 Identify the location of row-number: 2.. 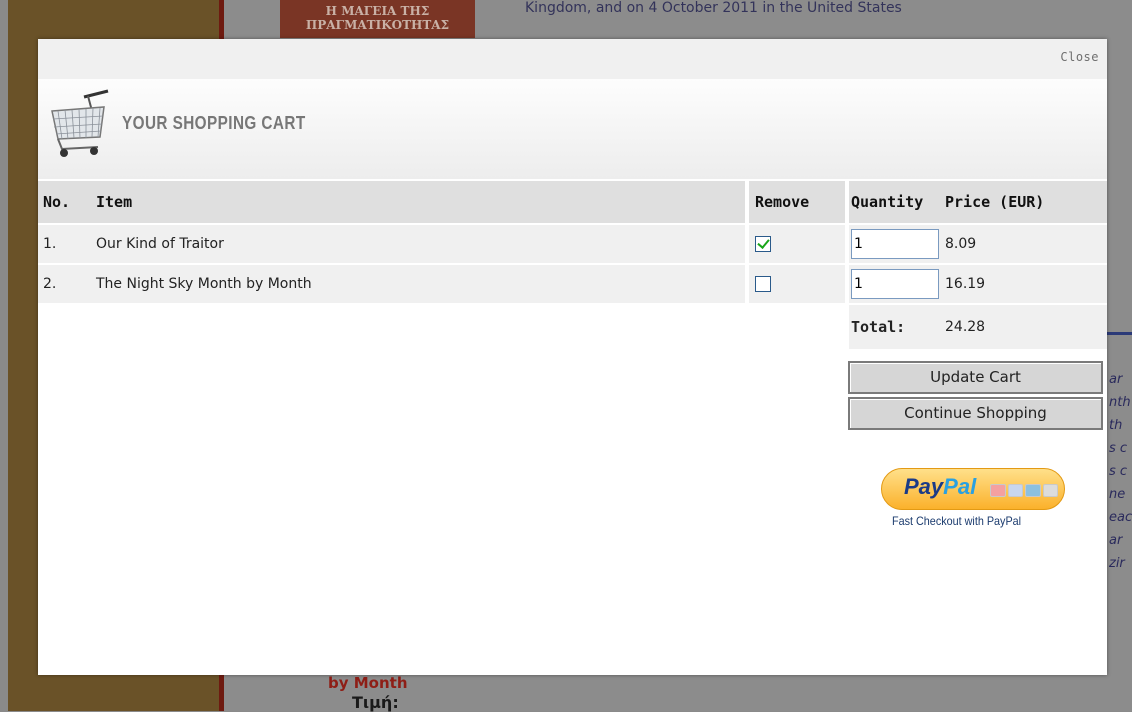
(64, 284).